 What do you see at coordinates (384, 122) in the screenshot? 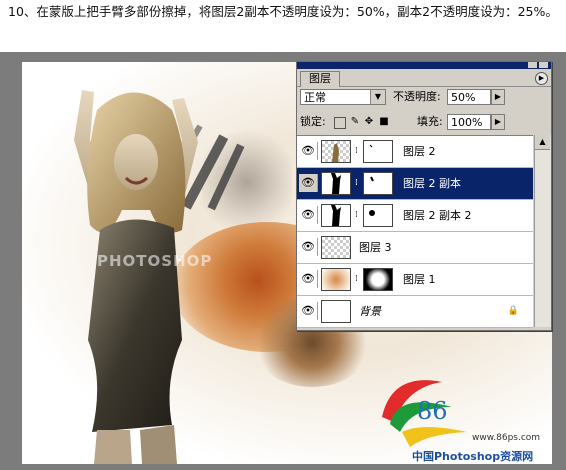
I see `lock-all-icon: ■` at bounding box center [384, 122].